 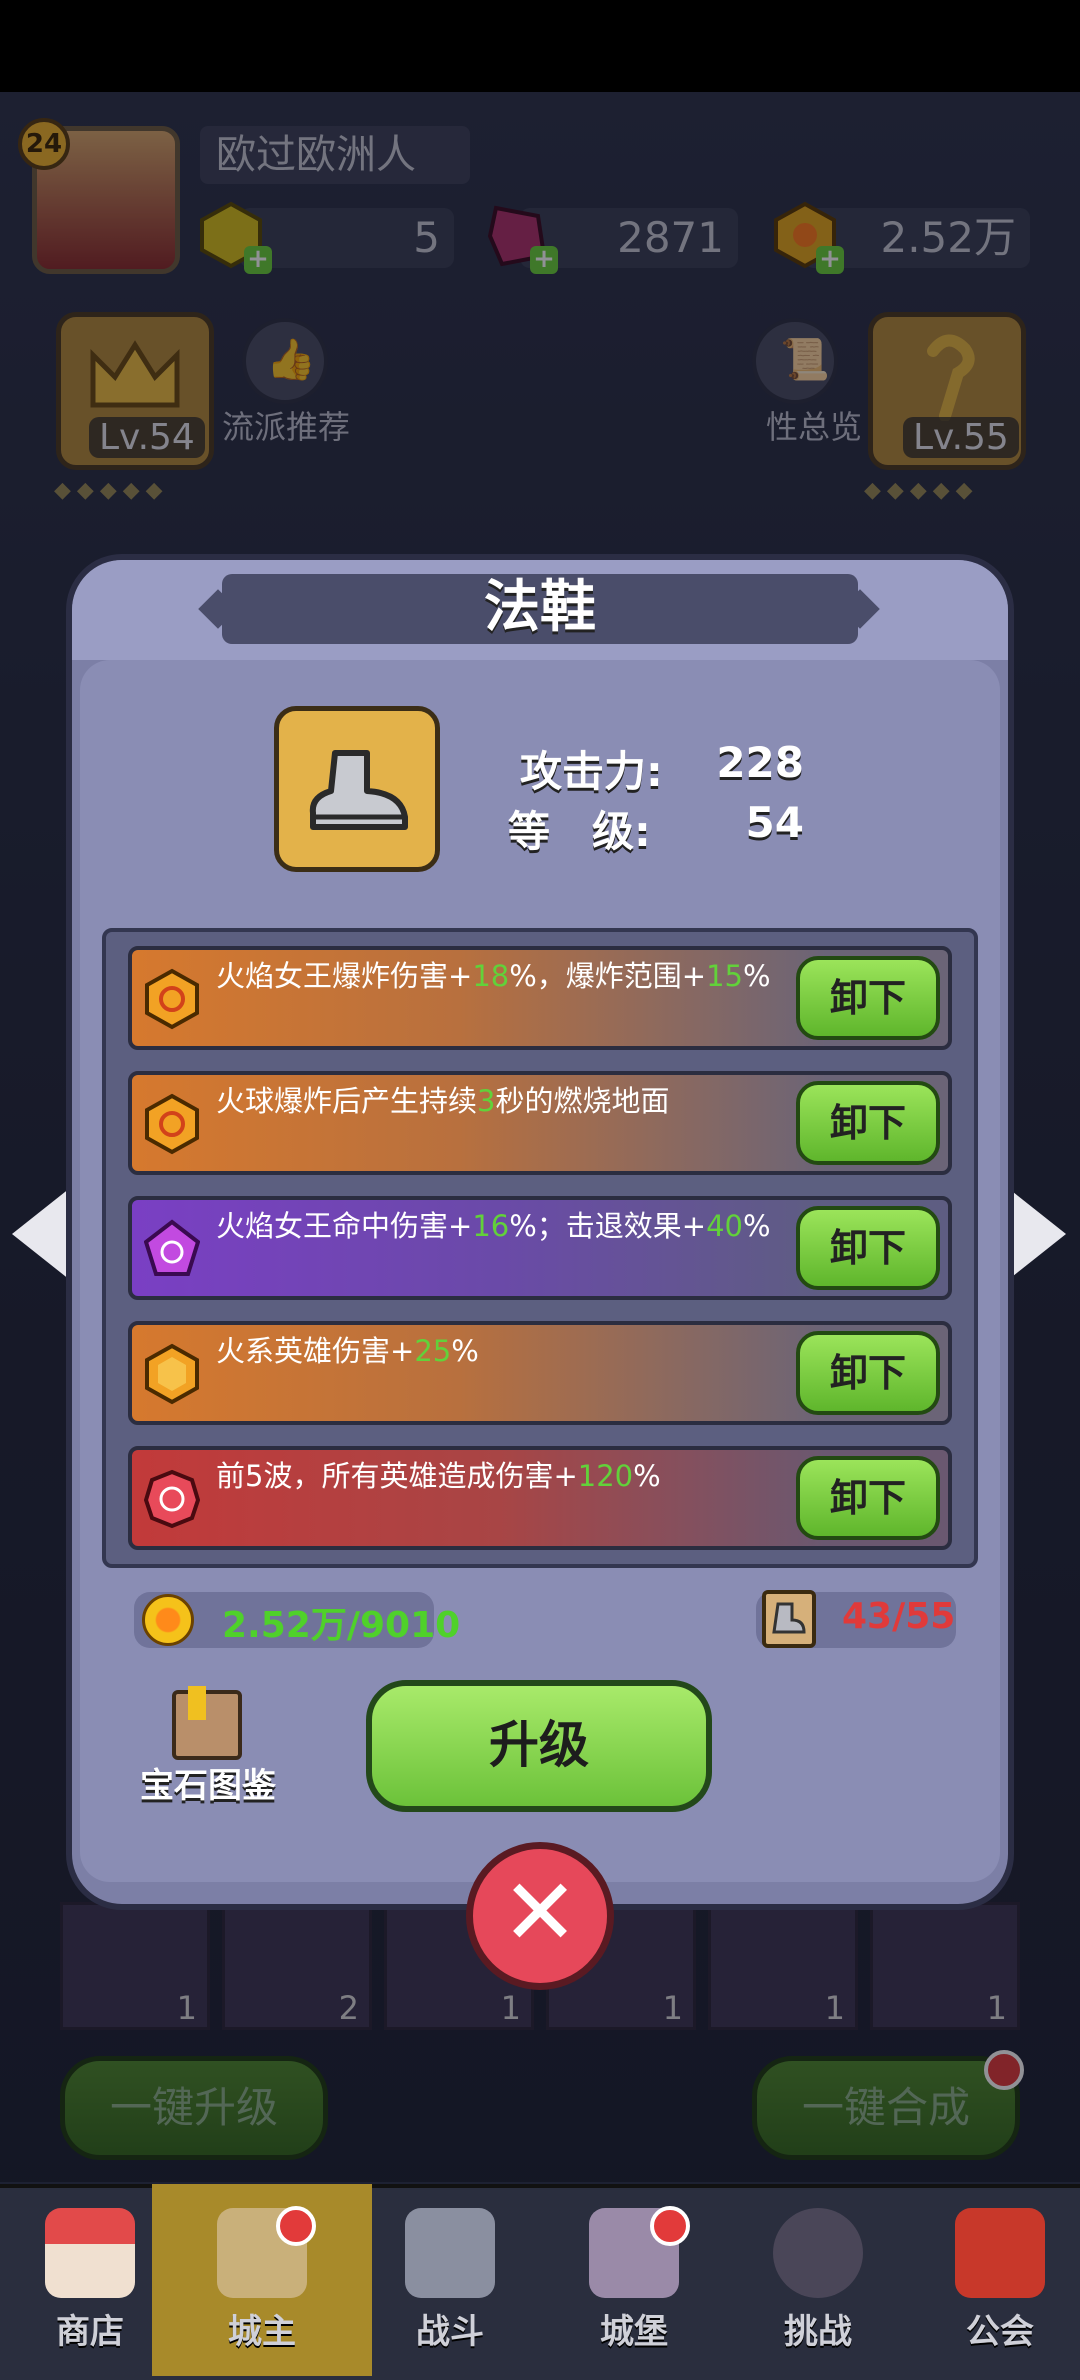 I want to click on gem-row: 火焰女王爆炸伤害+18%，爆炸范围+15% 卸下, so click(x=540, y=998).